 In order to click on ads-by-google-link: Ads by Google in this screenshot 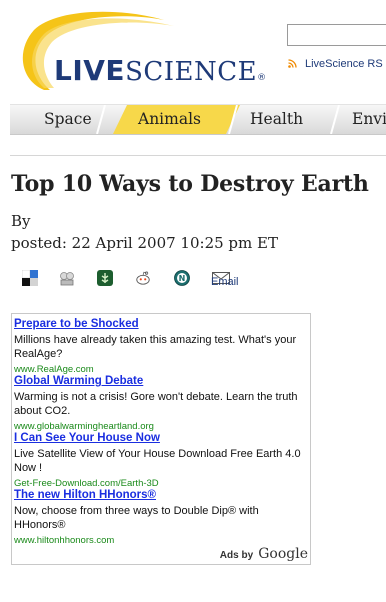, I will do `click(264, 552)`.